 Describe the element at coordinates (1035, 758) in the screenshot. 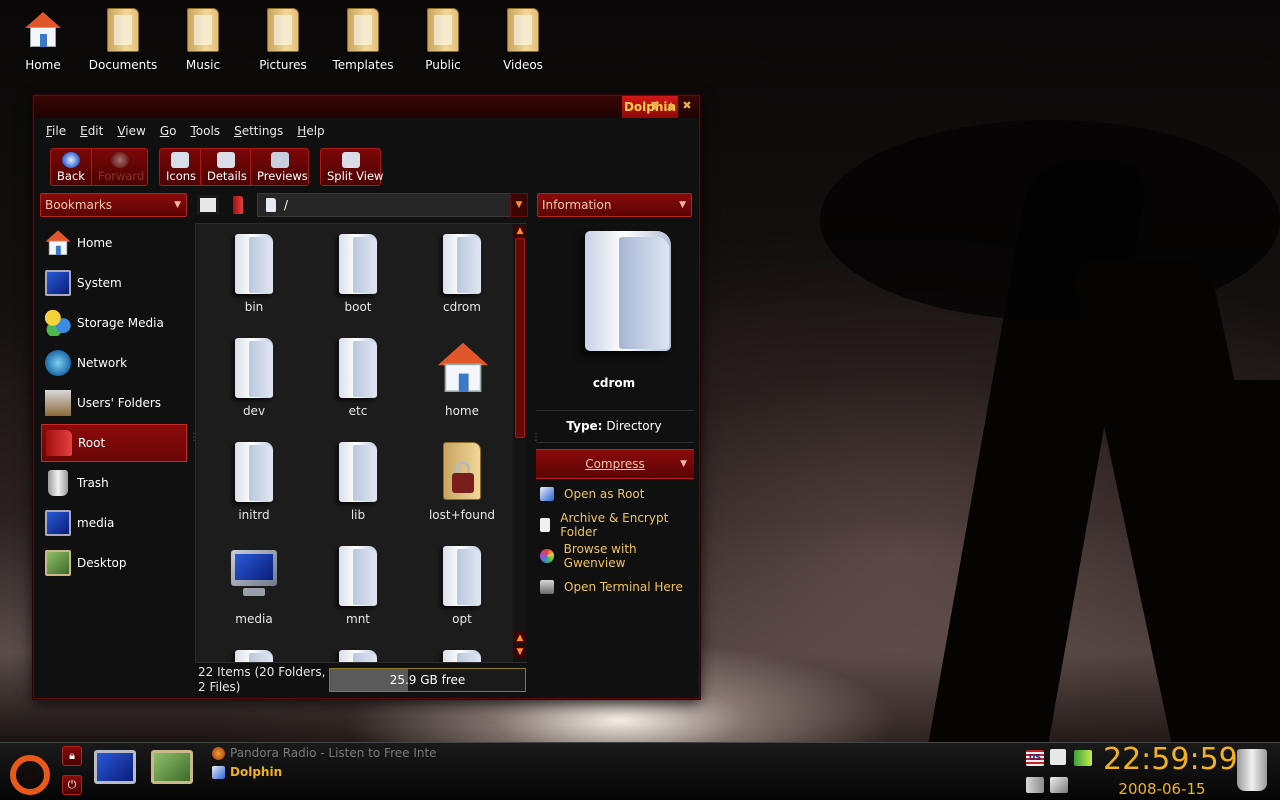

I see `keyboard-layout-icon: US` at that location.